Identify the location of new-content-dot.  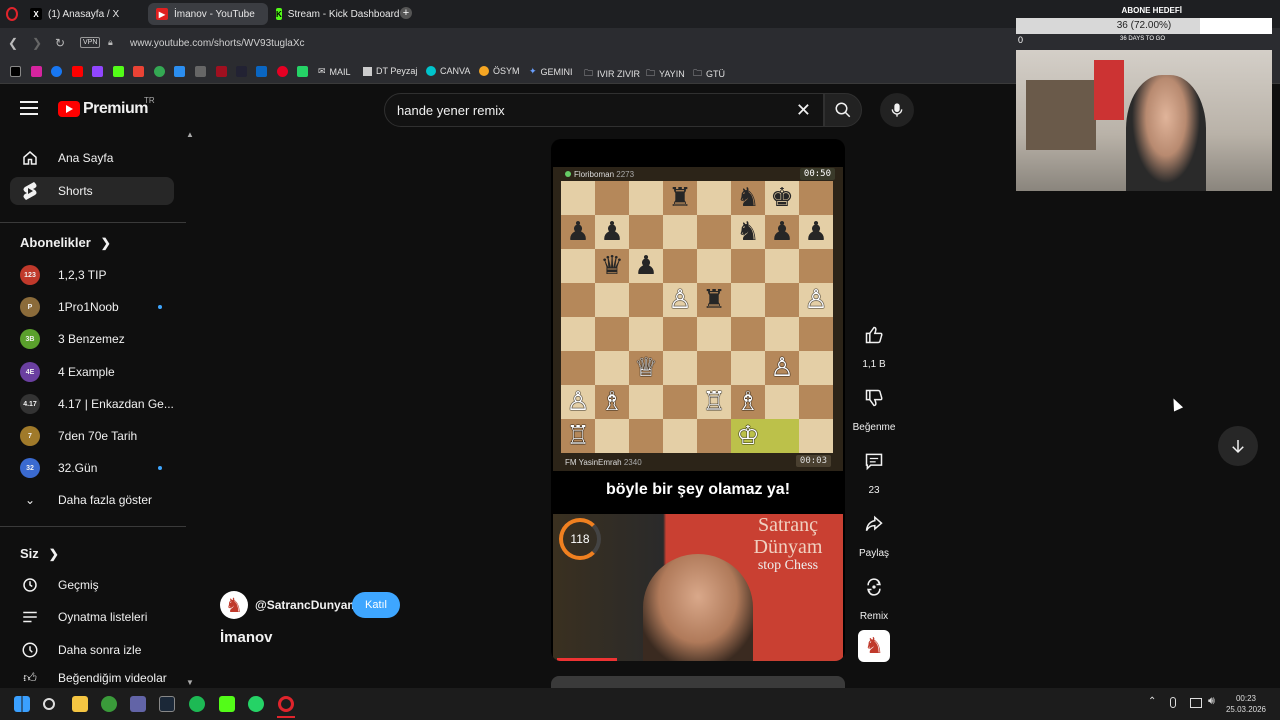
(160, 468).